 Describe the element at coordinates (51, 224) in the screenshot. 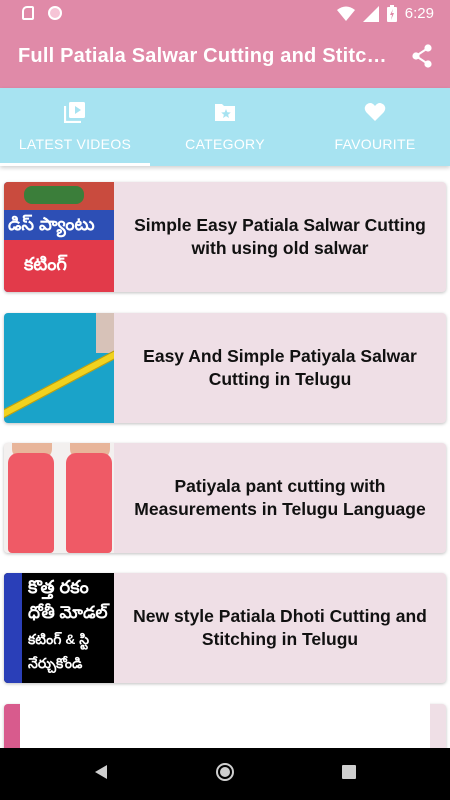

I see `thumbnail-text: డిస్ ప్యాంటు` at that location.